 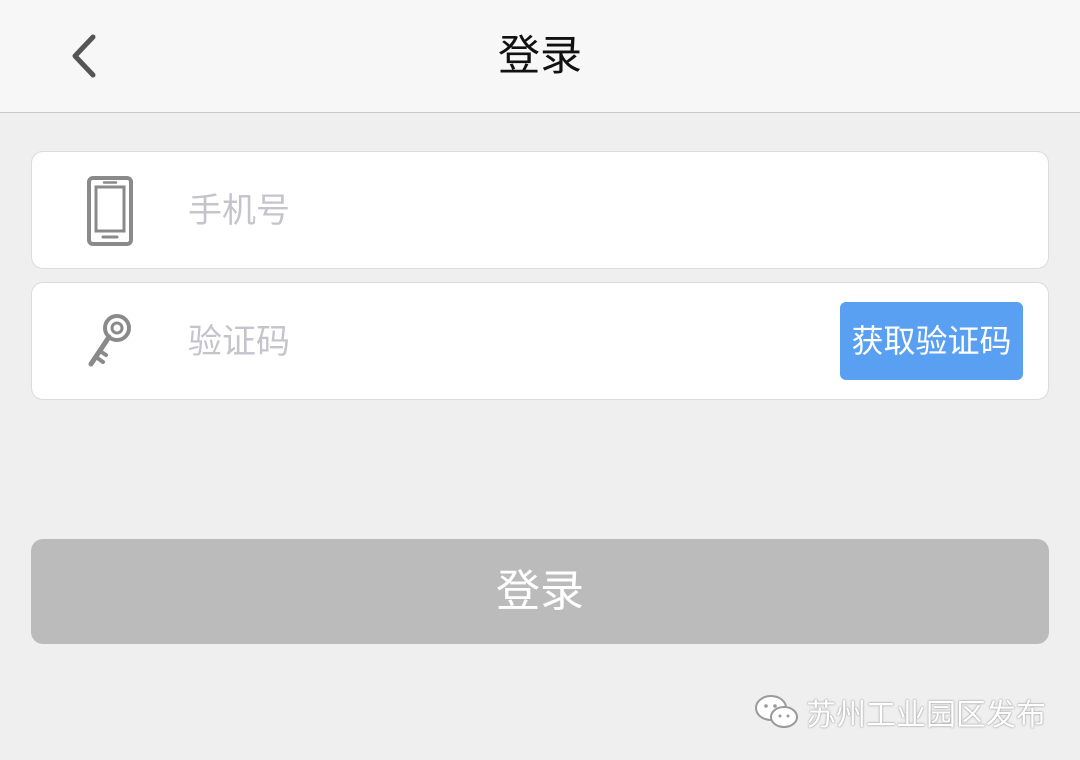 I want to click on login-button: 登录, so click(x=540, y=591).